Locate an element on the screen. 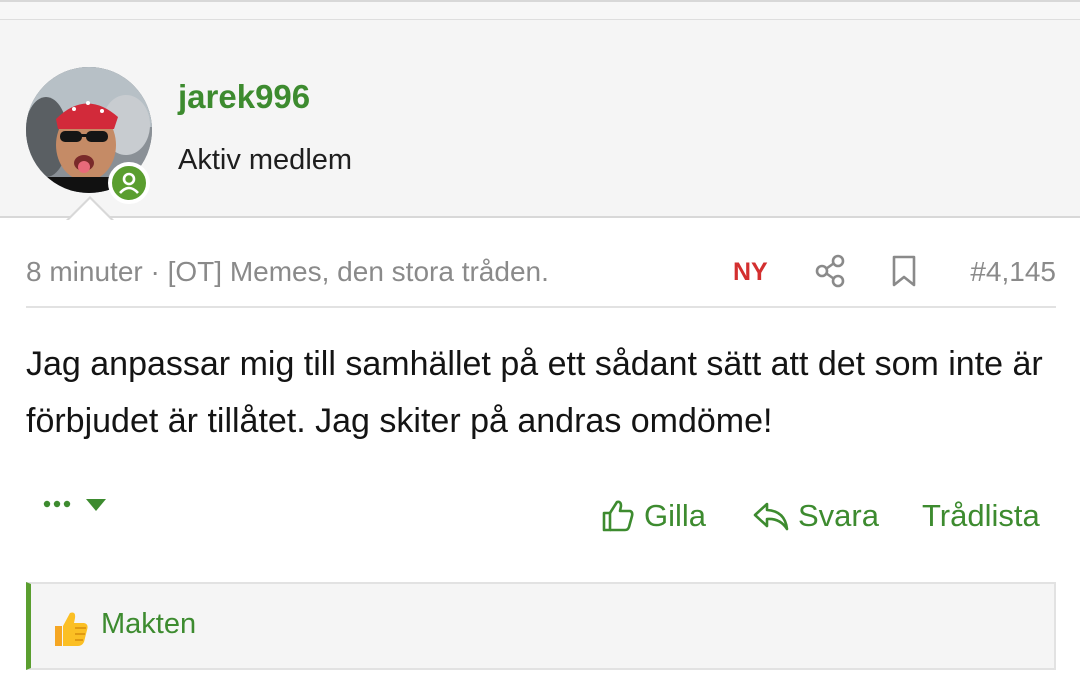 The height and width of the screenshot is (684, 1080). username: jarek996 is located at coordinates (244, 97).